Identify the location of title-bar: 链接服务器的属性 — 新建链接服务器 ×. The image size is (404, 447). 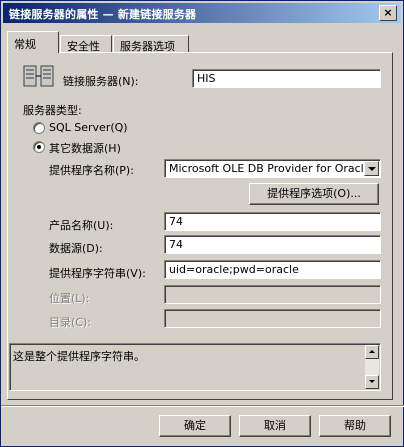
(202, 13).